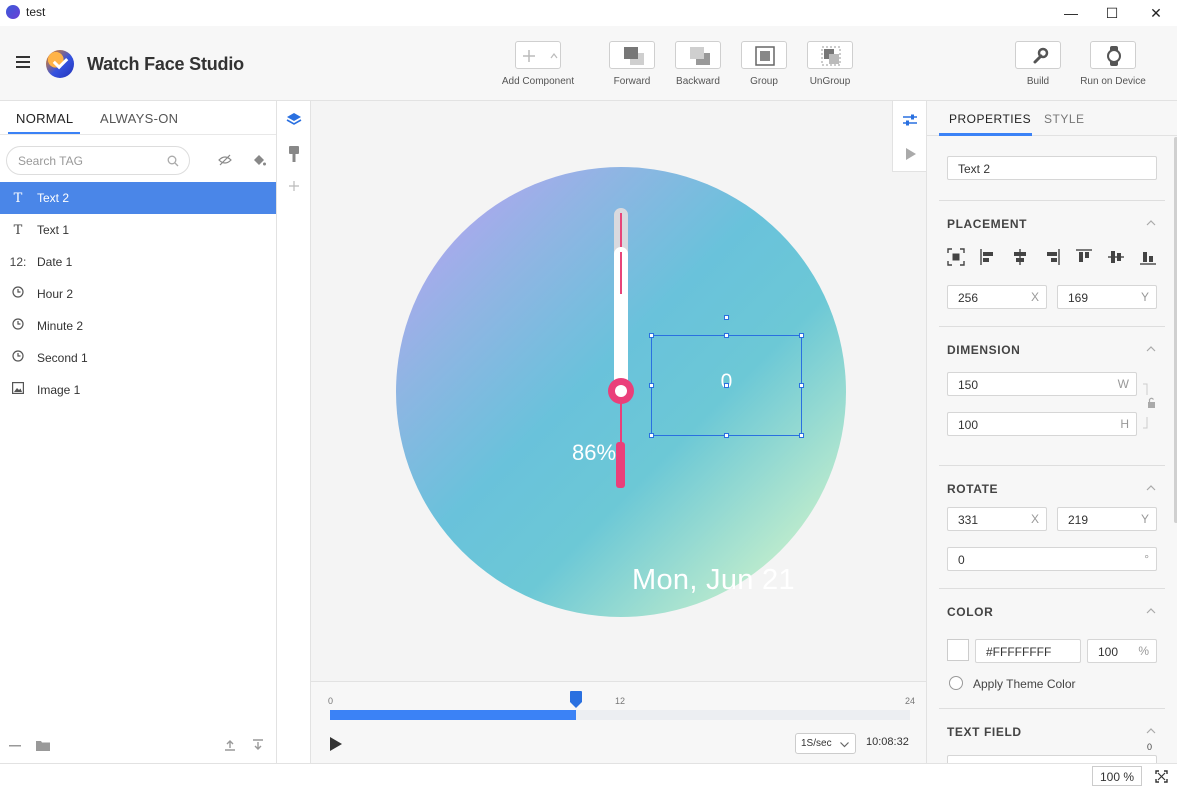  I want to click on close-button: ✕, so click(1155, 13).